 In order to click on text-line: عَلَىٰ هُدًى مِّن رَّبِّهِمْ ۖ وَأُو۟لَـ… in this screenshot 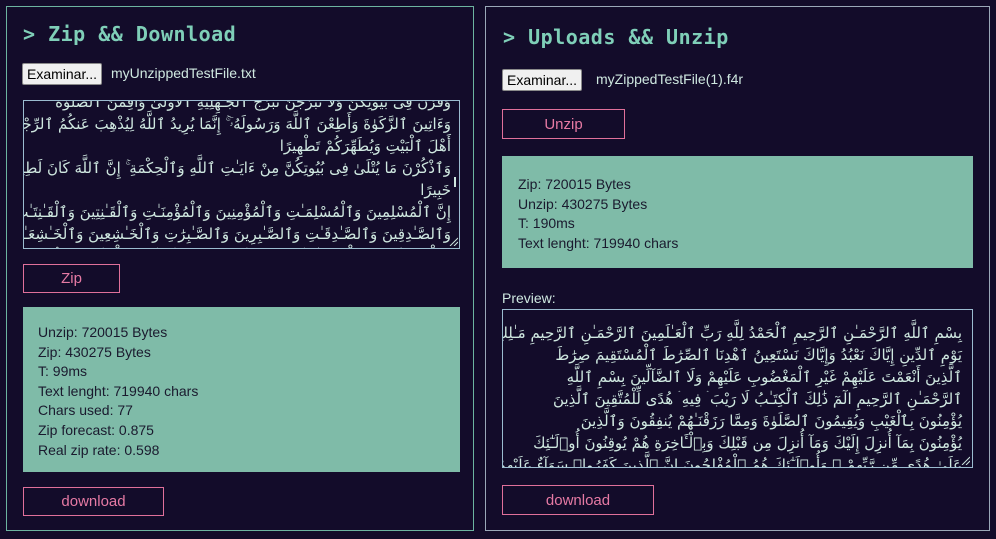, I will do `click(732, 462)`.